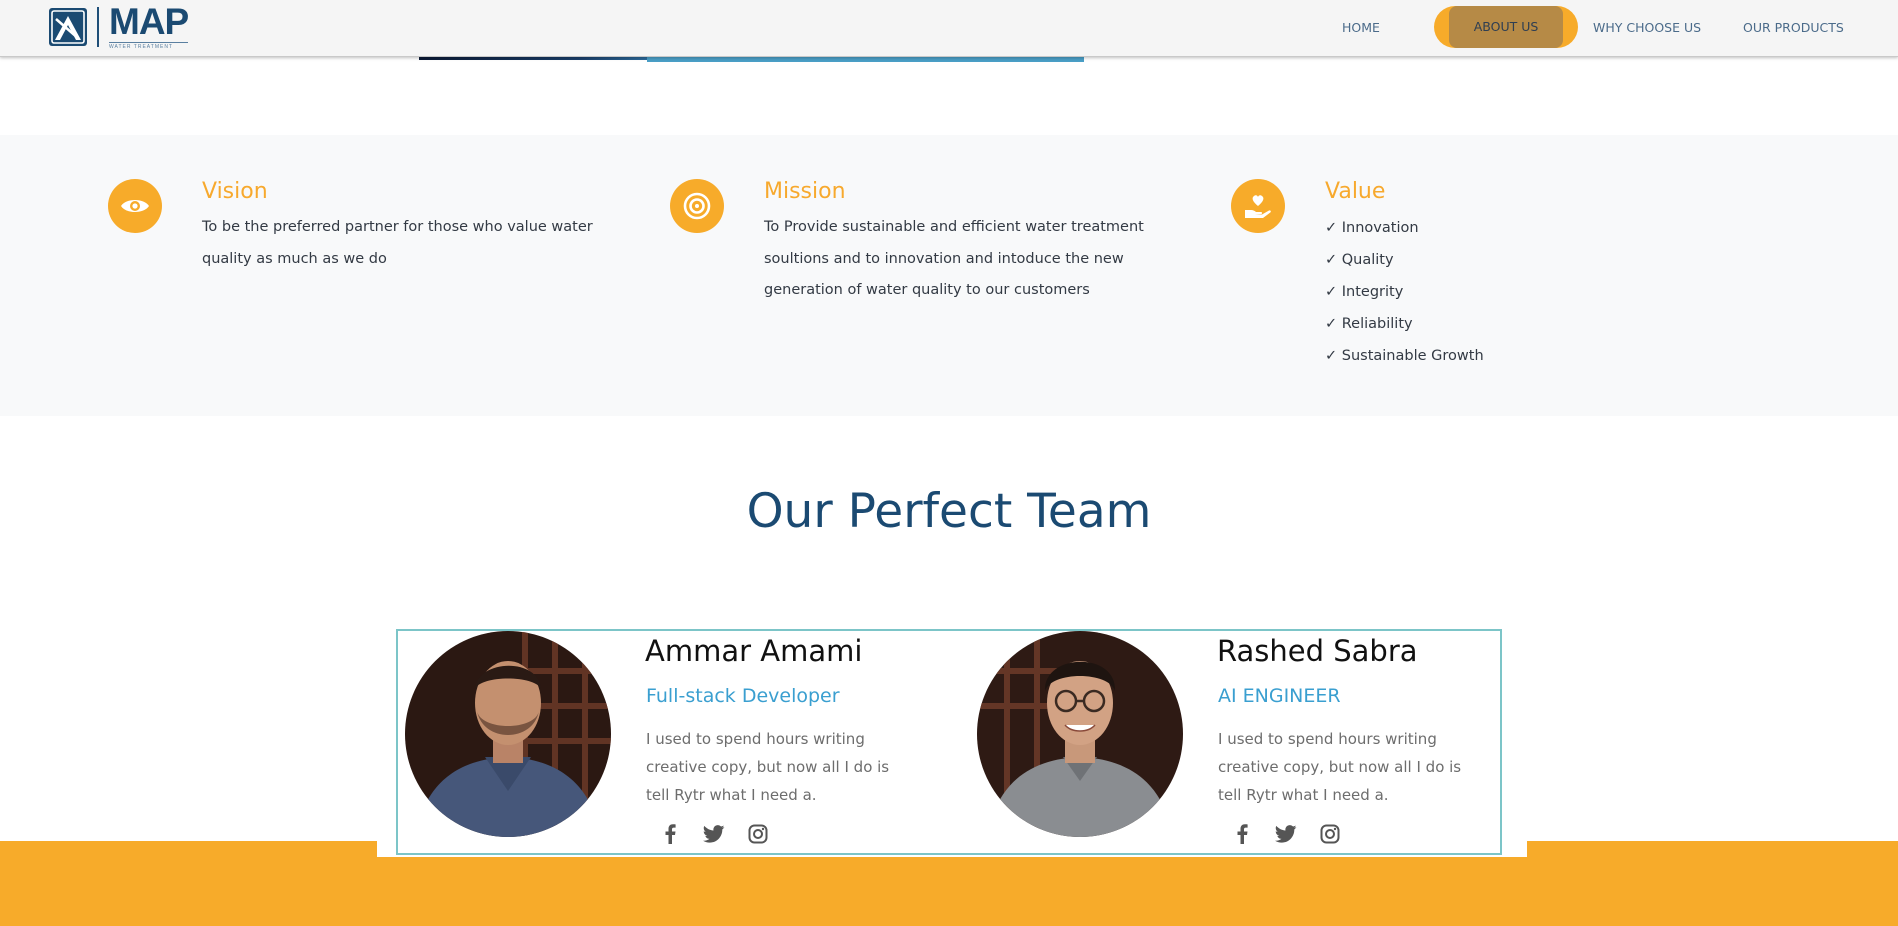 This screenshot has width=1898, height=926. Describe the element at coordinates (1359, 260) in the screenshot. I see `value-item: ✓ Quality` at that location.